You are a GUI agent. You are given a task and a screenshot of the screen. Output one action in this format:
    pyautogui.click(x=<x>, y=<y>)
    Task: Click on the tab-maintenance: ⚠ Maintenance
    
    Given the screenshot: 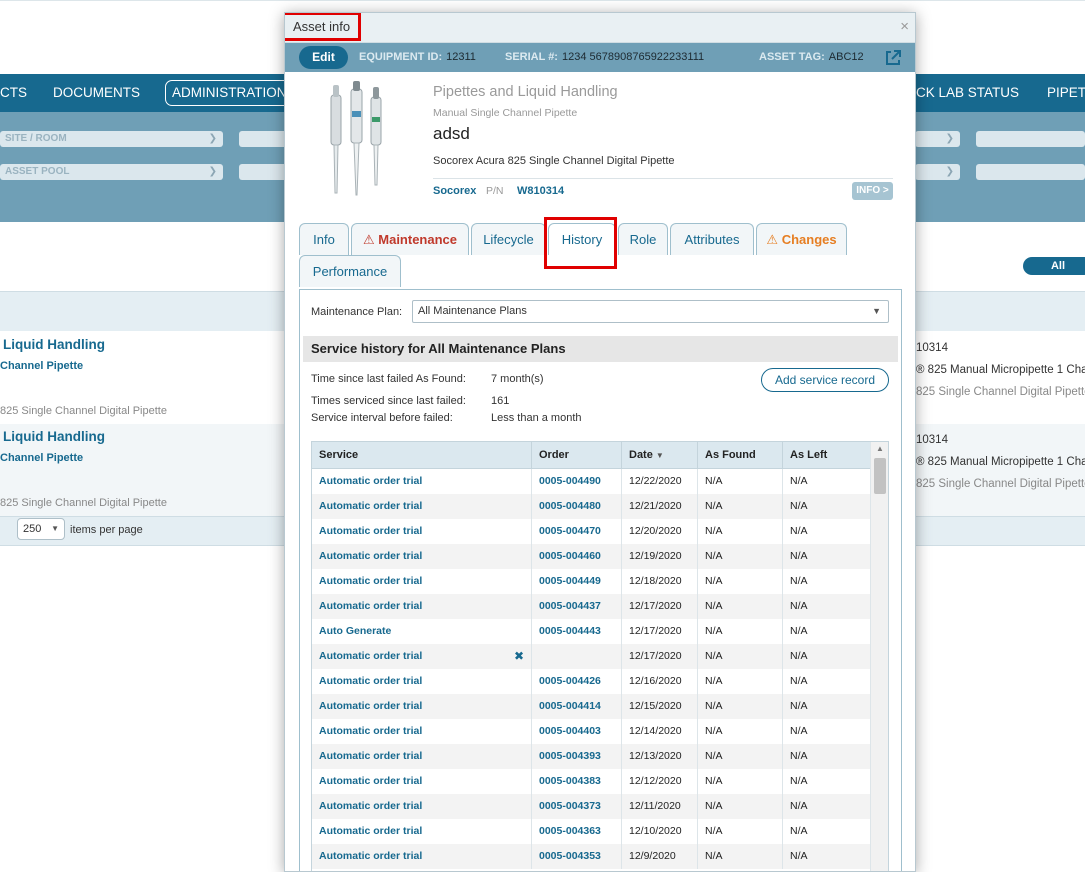 What is the action you would take?
    pyautogui.click(x=410, y=239)
    